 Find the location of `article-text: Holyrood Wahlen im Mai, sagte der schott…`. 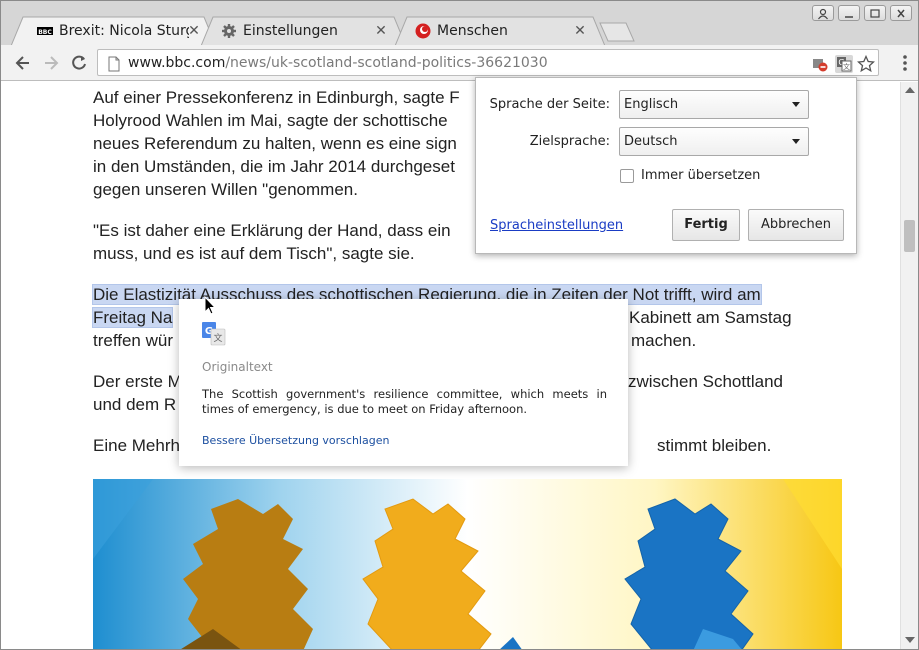

article-text: Holyrood Wahlen im Mai, sagte der schott… is located at coordinates (270, 120).